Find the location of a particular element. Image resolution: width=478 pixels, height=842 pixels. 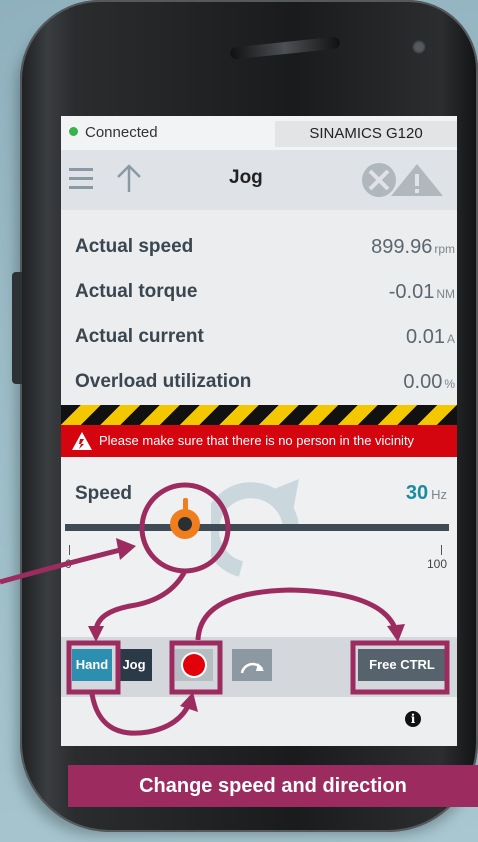

rotation-direction-icon is located at coordinates (252, 668).